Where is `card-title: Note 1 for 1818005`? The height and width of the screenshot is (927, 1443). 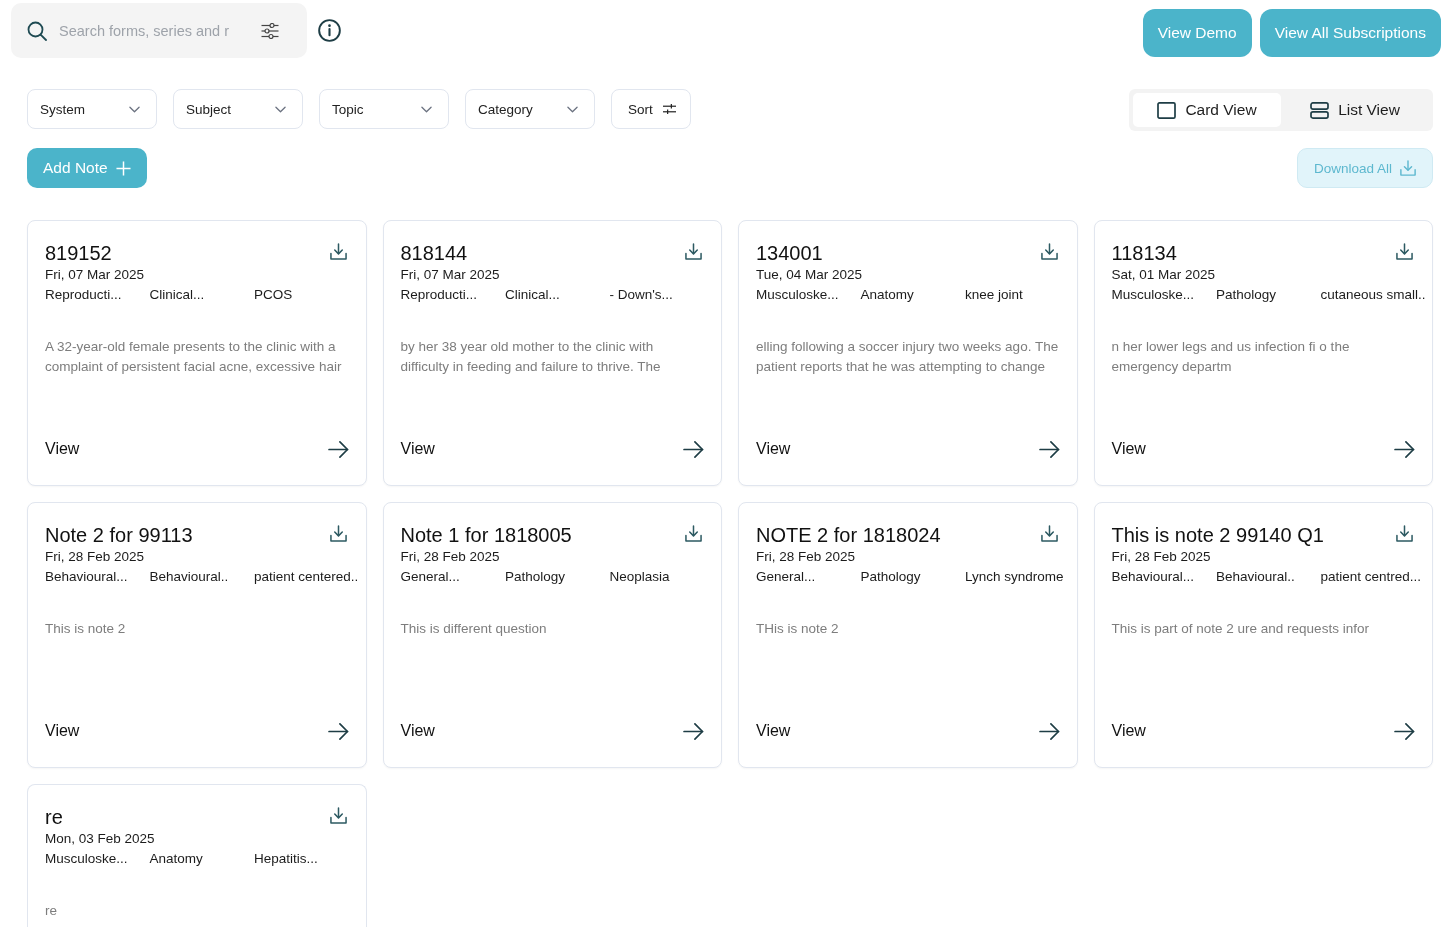
card-title: Note 1 for 1818005 is located at coordinates (486, 535).